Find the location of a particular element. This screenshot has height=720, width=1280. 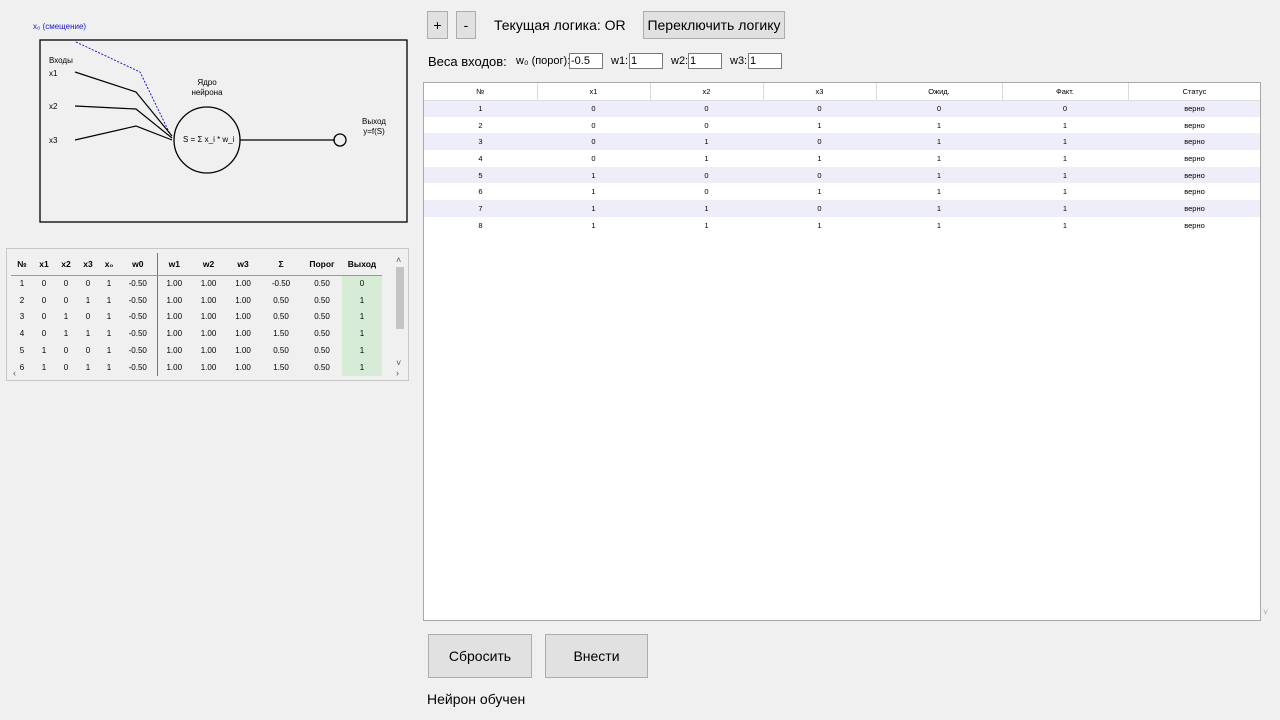

calc-header-w0: w0 is located at coordinates (138, 264).